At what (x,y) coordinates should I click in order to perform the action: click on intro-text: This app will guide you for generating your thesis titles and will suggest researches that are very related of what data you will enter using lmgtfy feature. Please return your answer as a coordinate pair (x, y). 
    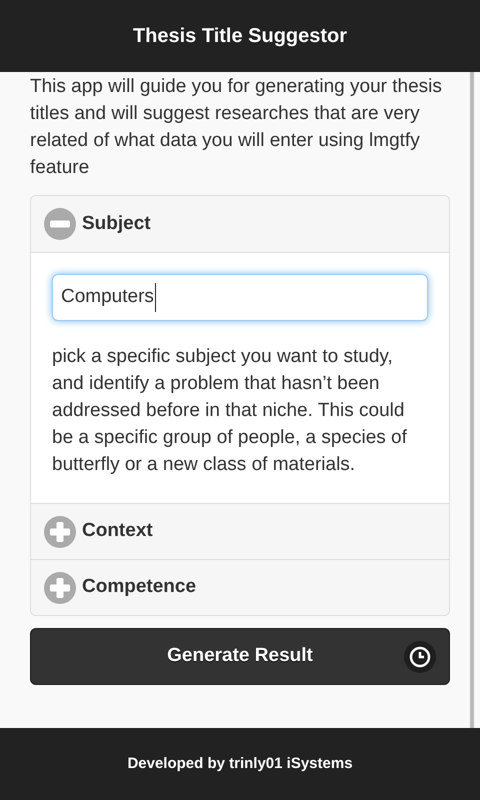
    Looking at the image, I should click on (236, 127).